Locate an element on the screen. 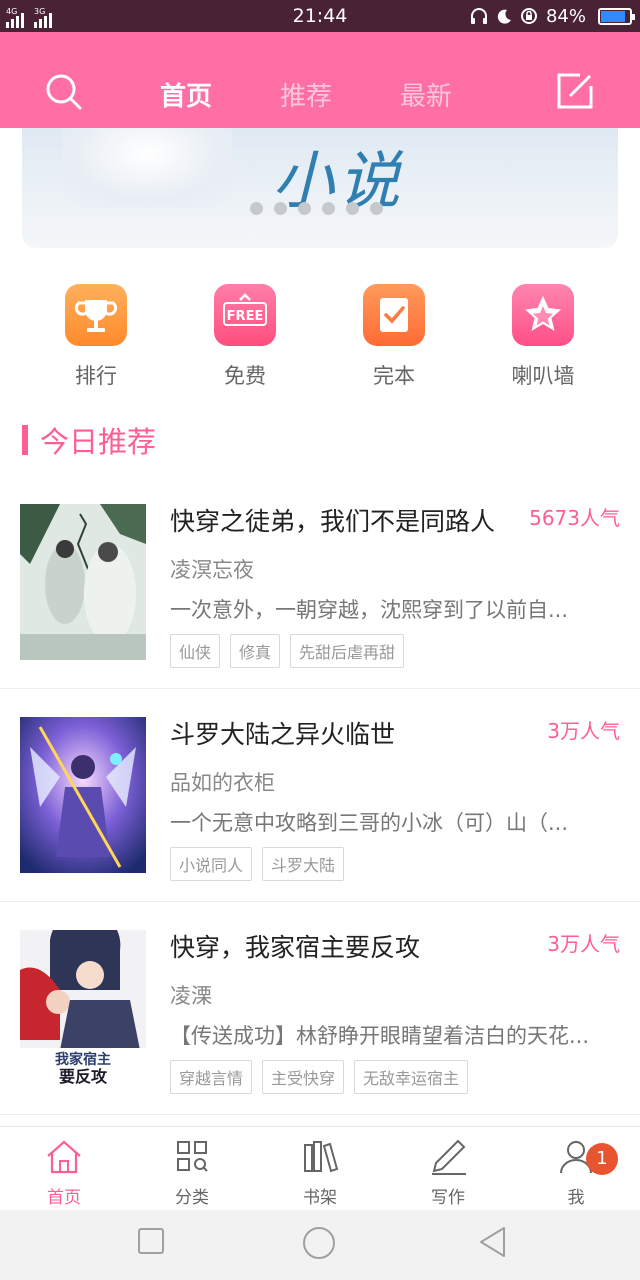  rotation-lock-icon is located at coordinates (528, 16).